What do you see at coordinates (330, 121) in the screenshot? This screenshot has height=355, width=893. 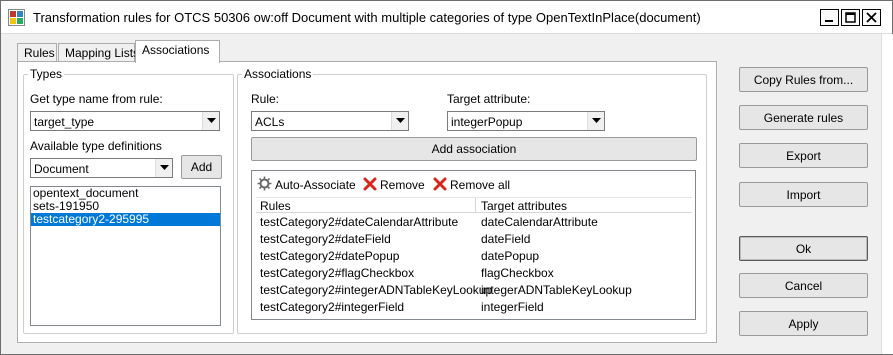 I see `rule-combo: ACLs` at bounding box center [330, 121].